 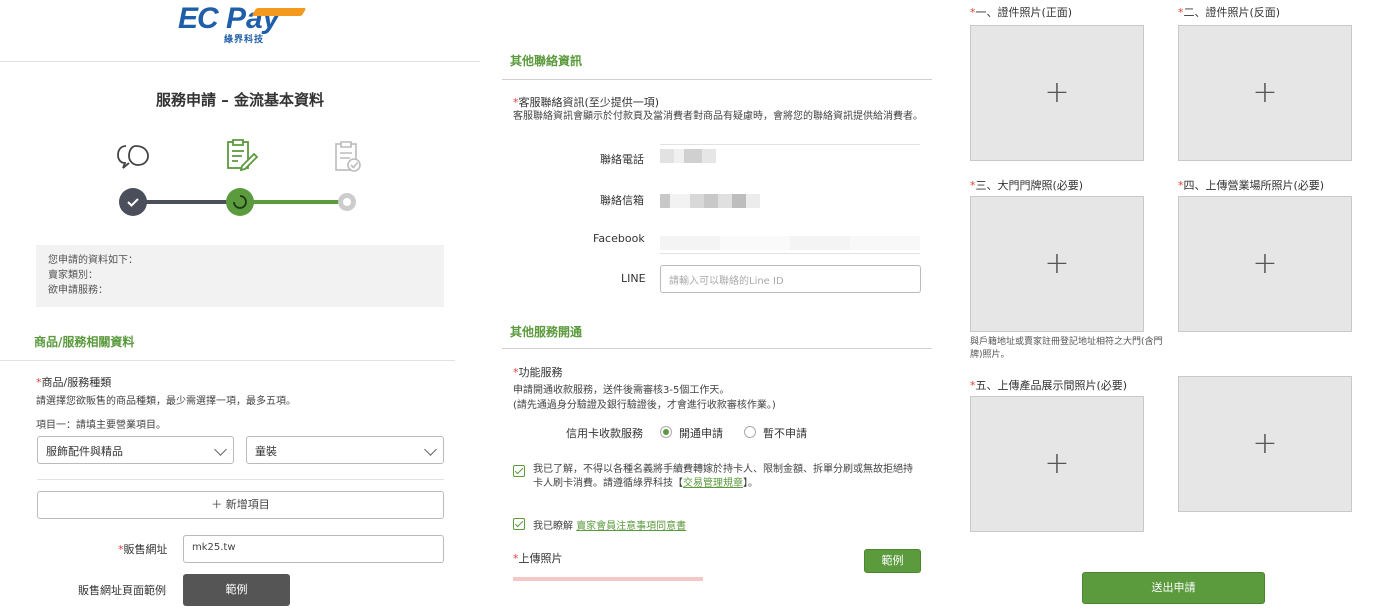 I want to click on items-divider, so click(x=240, y=479).